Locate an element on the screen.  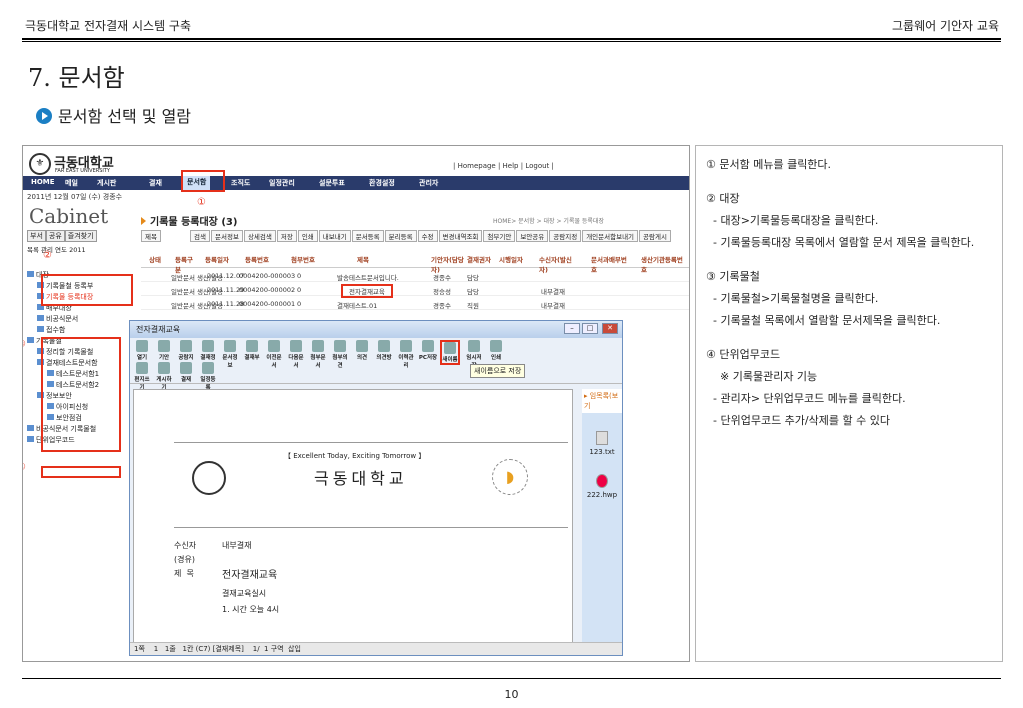
tb-search: 검색 is located at coordinates (200, 236).